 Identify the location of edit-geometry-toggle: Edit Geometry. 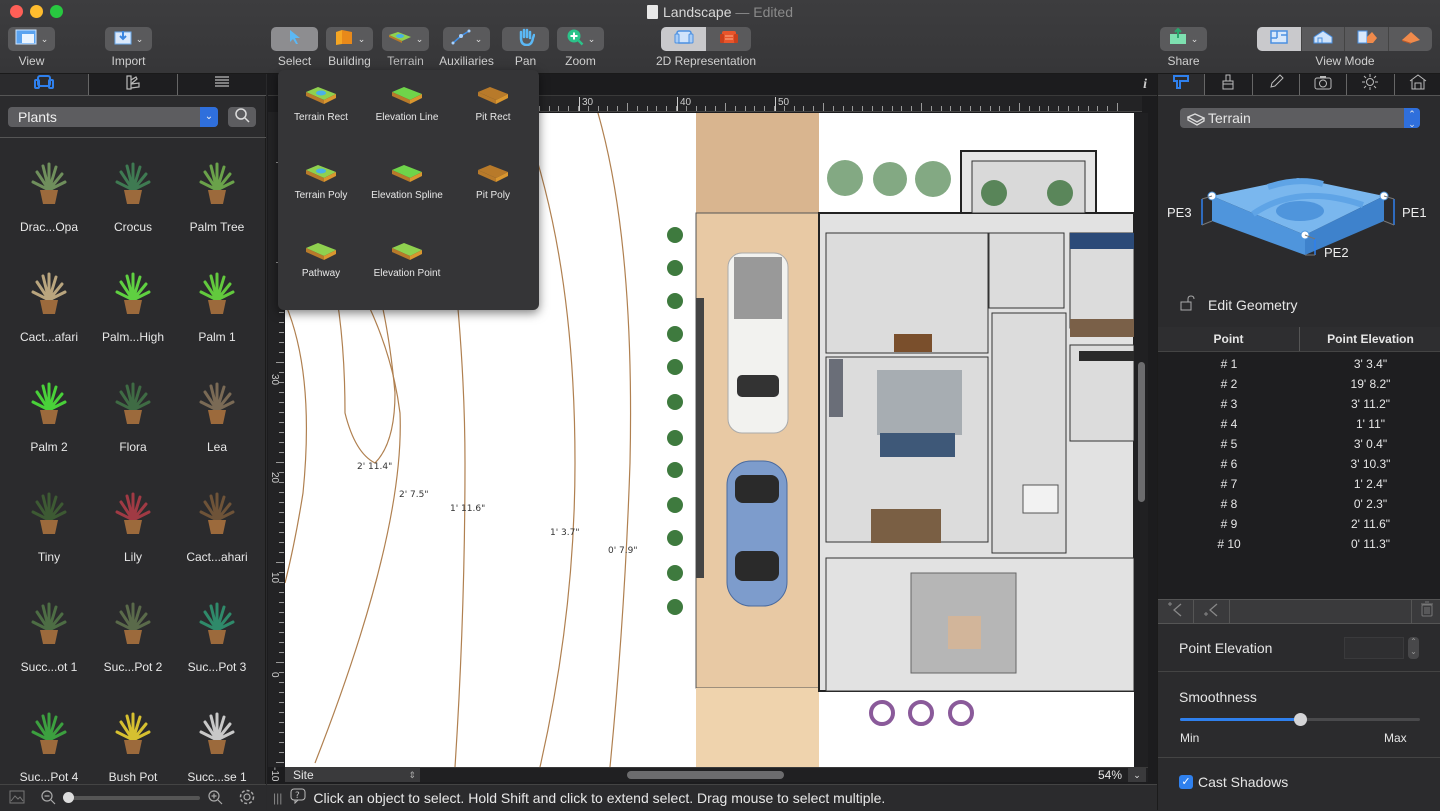
(1238, 304).